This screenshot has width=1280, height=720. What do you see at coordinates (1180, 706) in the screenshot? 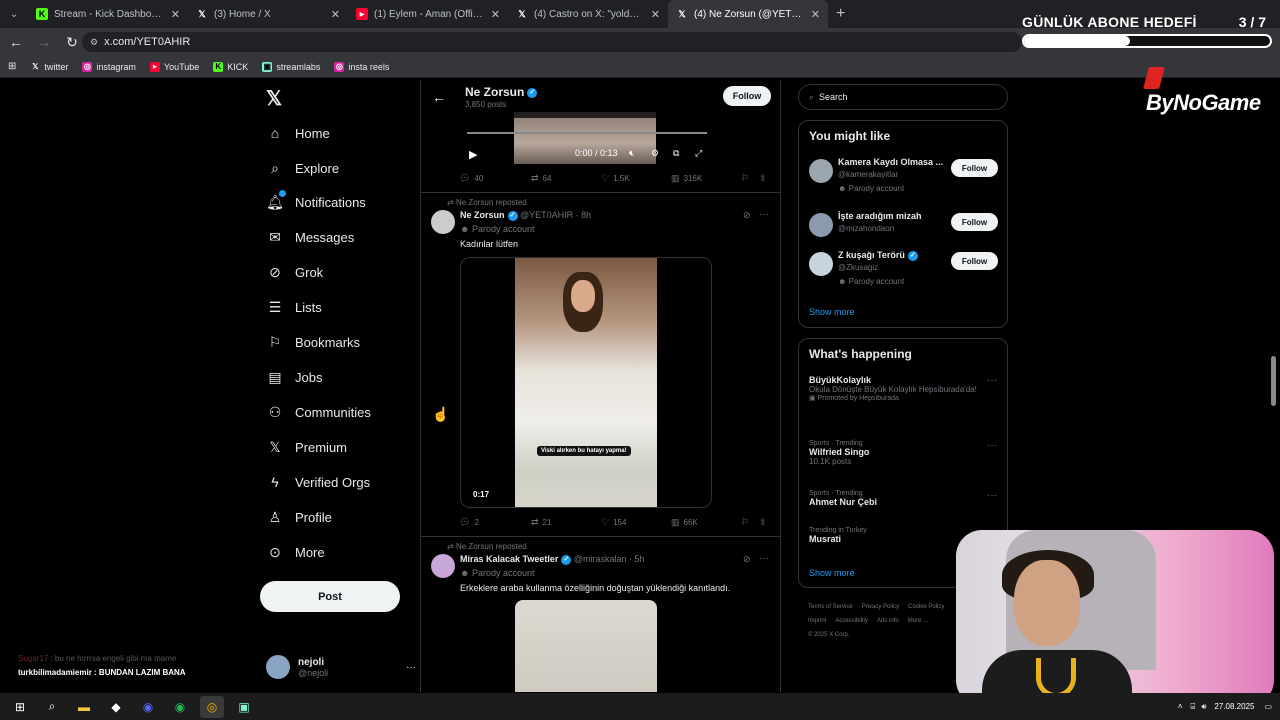
I see `chevron-up-icon: ˄` at bounding box center [1180, 706].